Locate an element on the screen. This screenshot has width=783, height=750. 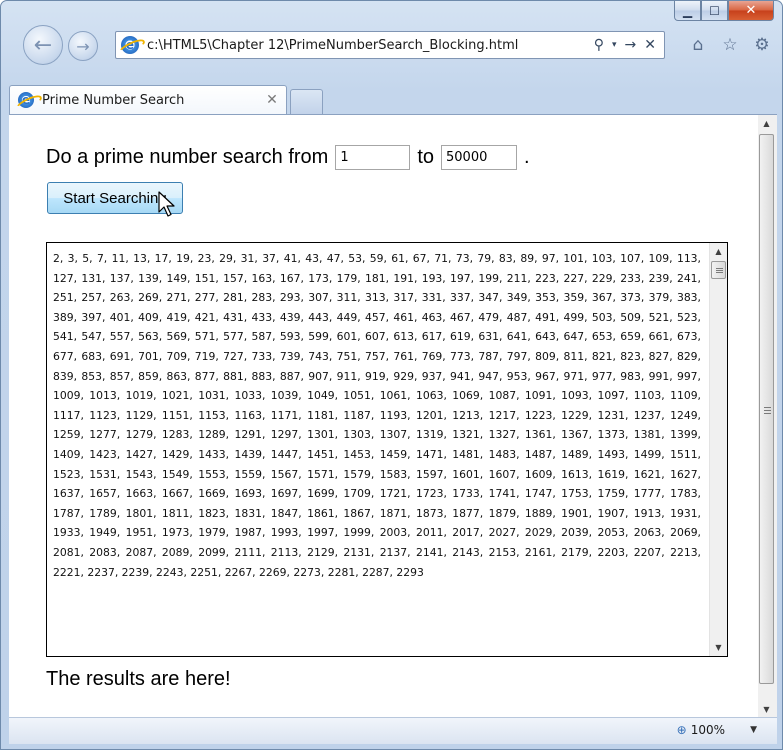
close-window-button: ✕ is located at coordinates (751, 11).